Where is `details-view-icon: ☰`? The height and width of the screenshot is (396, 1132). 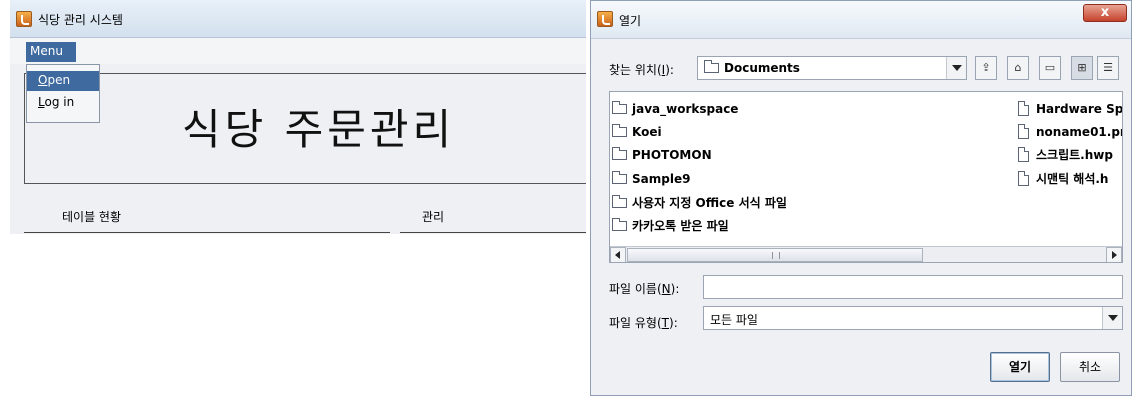
details-view-icon: ☰ is located at coordinates (1108, 67).